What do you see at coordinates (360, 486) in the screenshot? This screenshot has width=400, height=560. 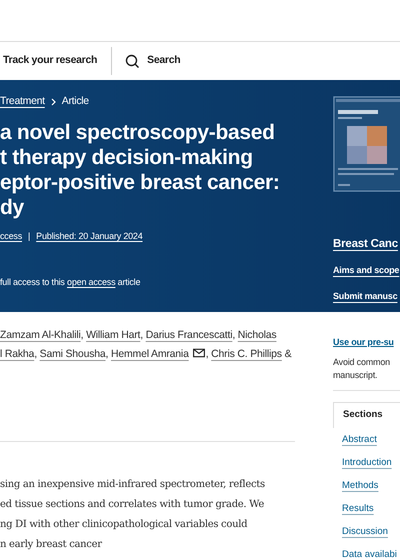 I see `section-link: Methods` at bounding box center [360, 486].